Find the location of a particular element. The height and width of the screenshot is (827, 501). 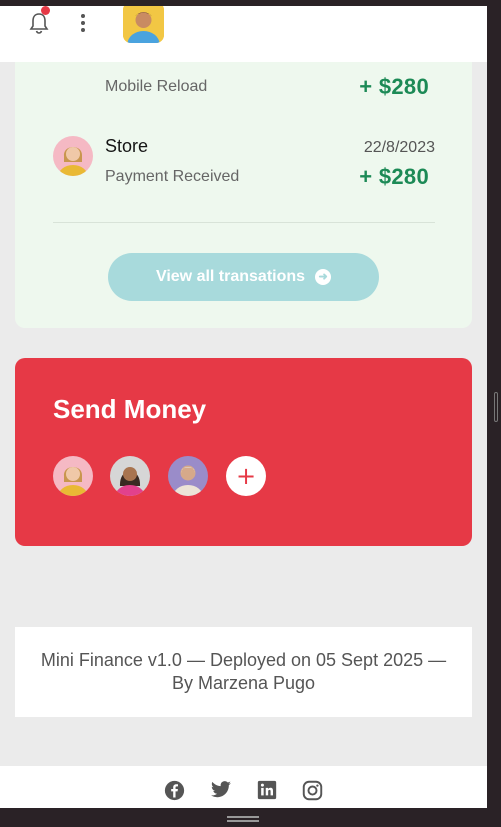

send-money-title: Send Money is located at coordinates (130, 409).